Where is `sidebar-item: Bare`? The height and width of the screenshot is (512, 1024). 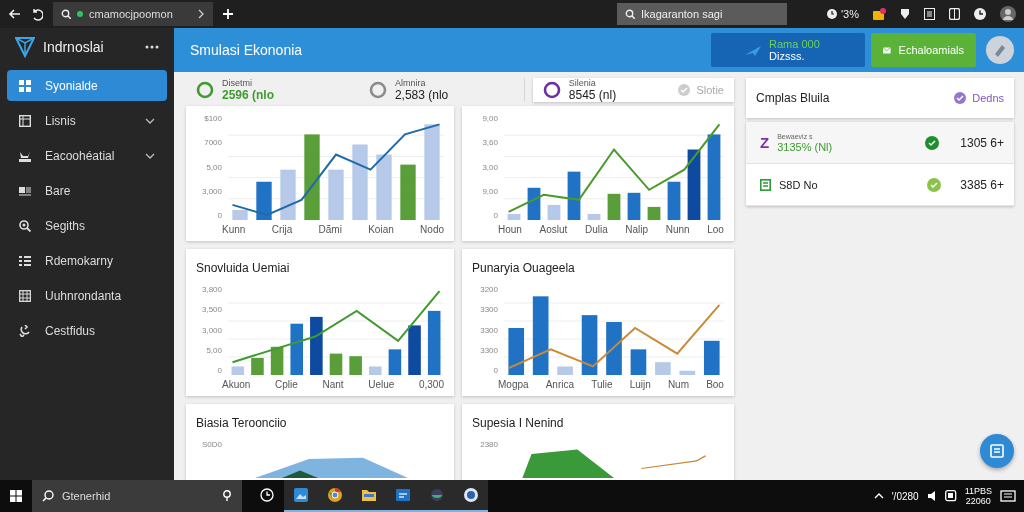
sidebar-item: Bare is located at coordinates (87, 190).